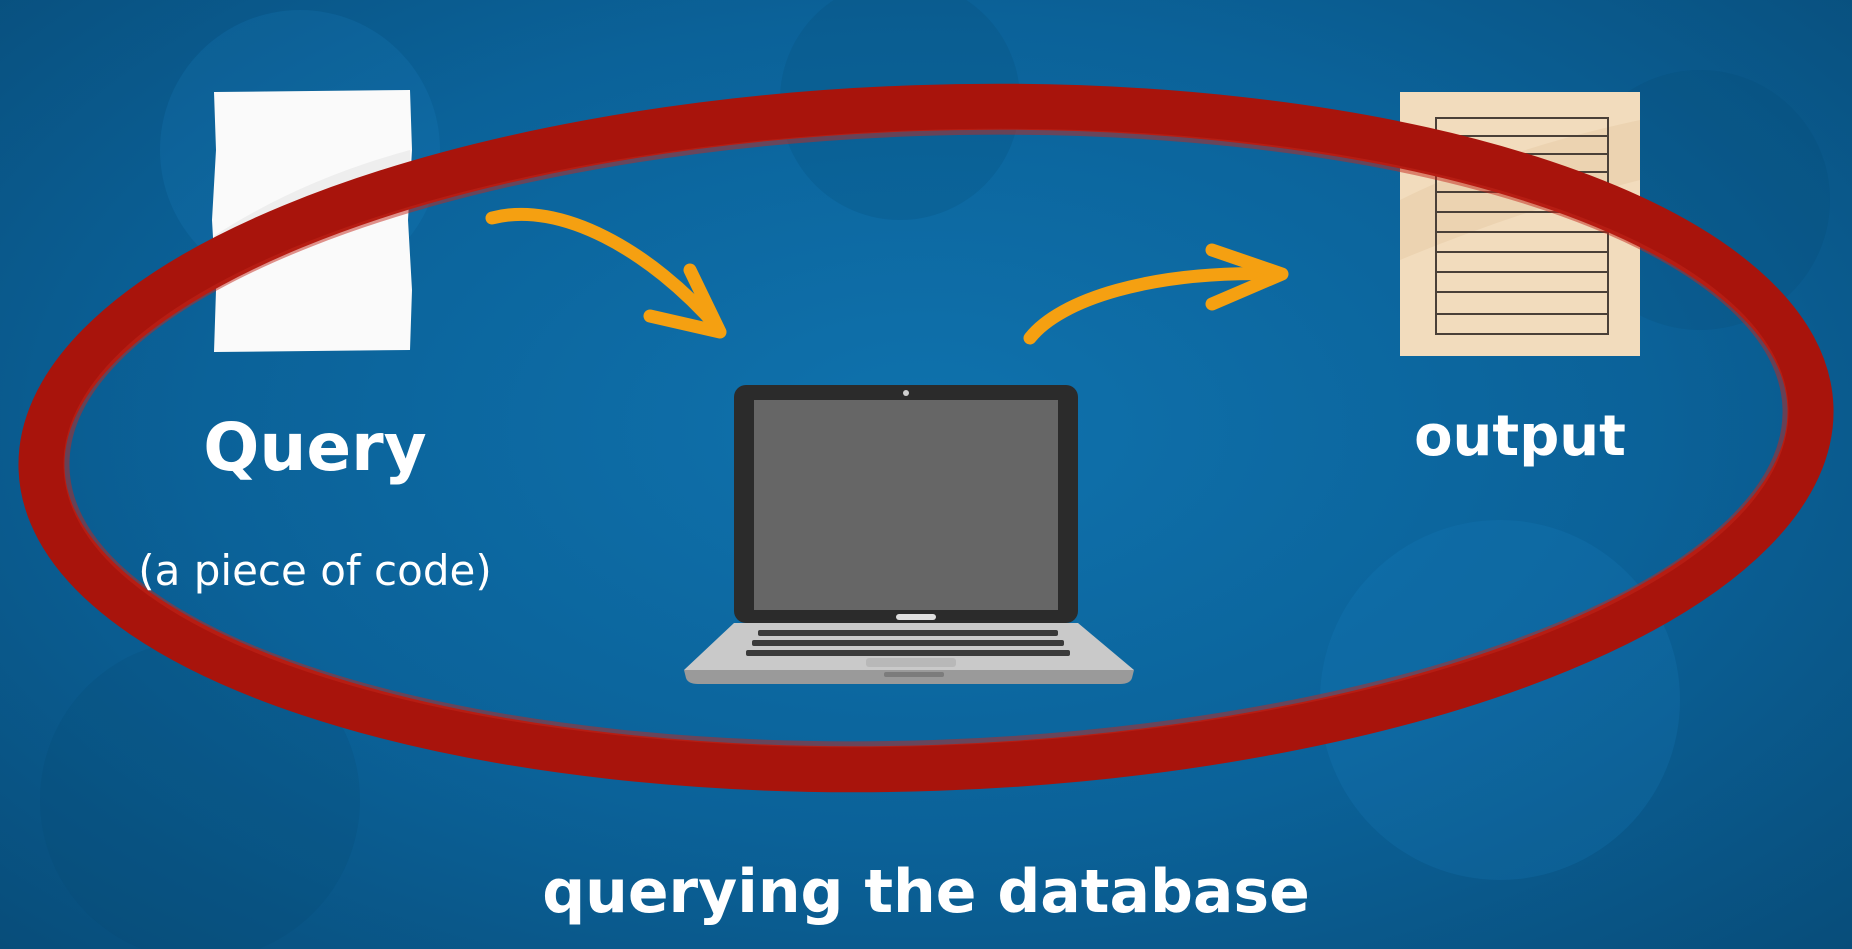 The image size is (1852, 949). What do you see at coordinates (1520, 436) in the screenshot?
I see `output-title: output` at bounding box center [1520, 436].